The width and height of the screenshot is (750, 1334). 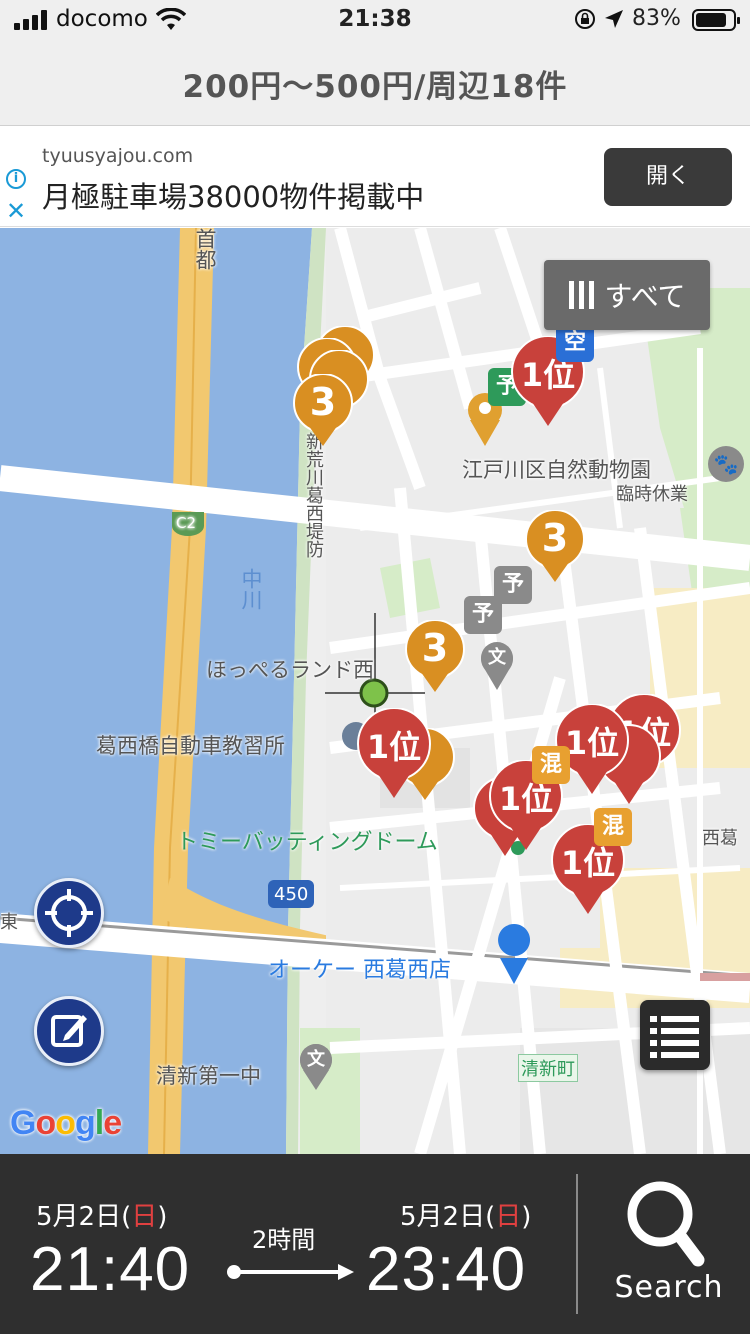 I want to click on location-arrow-icon, so click(x=614, y=19).